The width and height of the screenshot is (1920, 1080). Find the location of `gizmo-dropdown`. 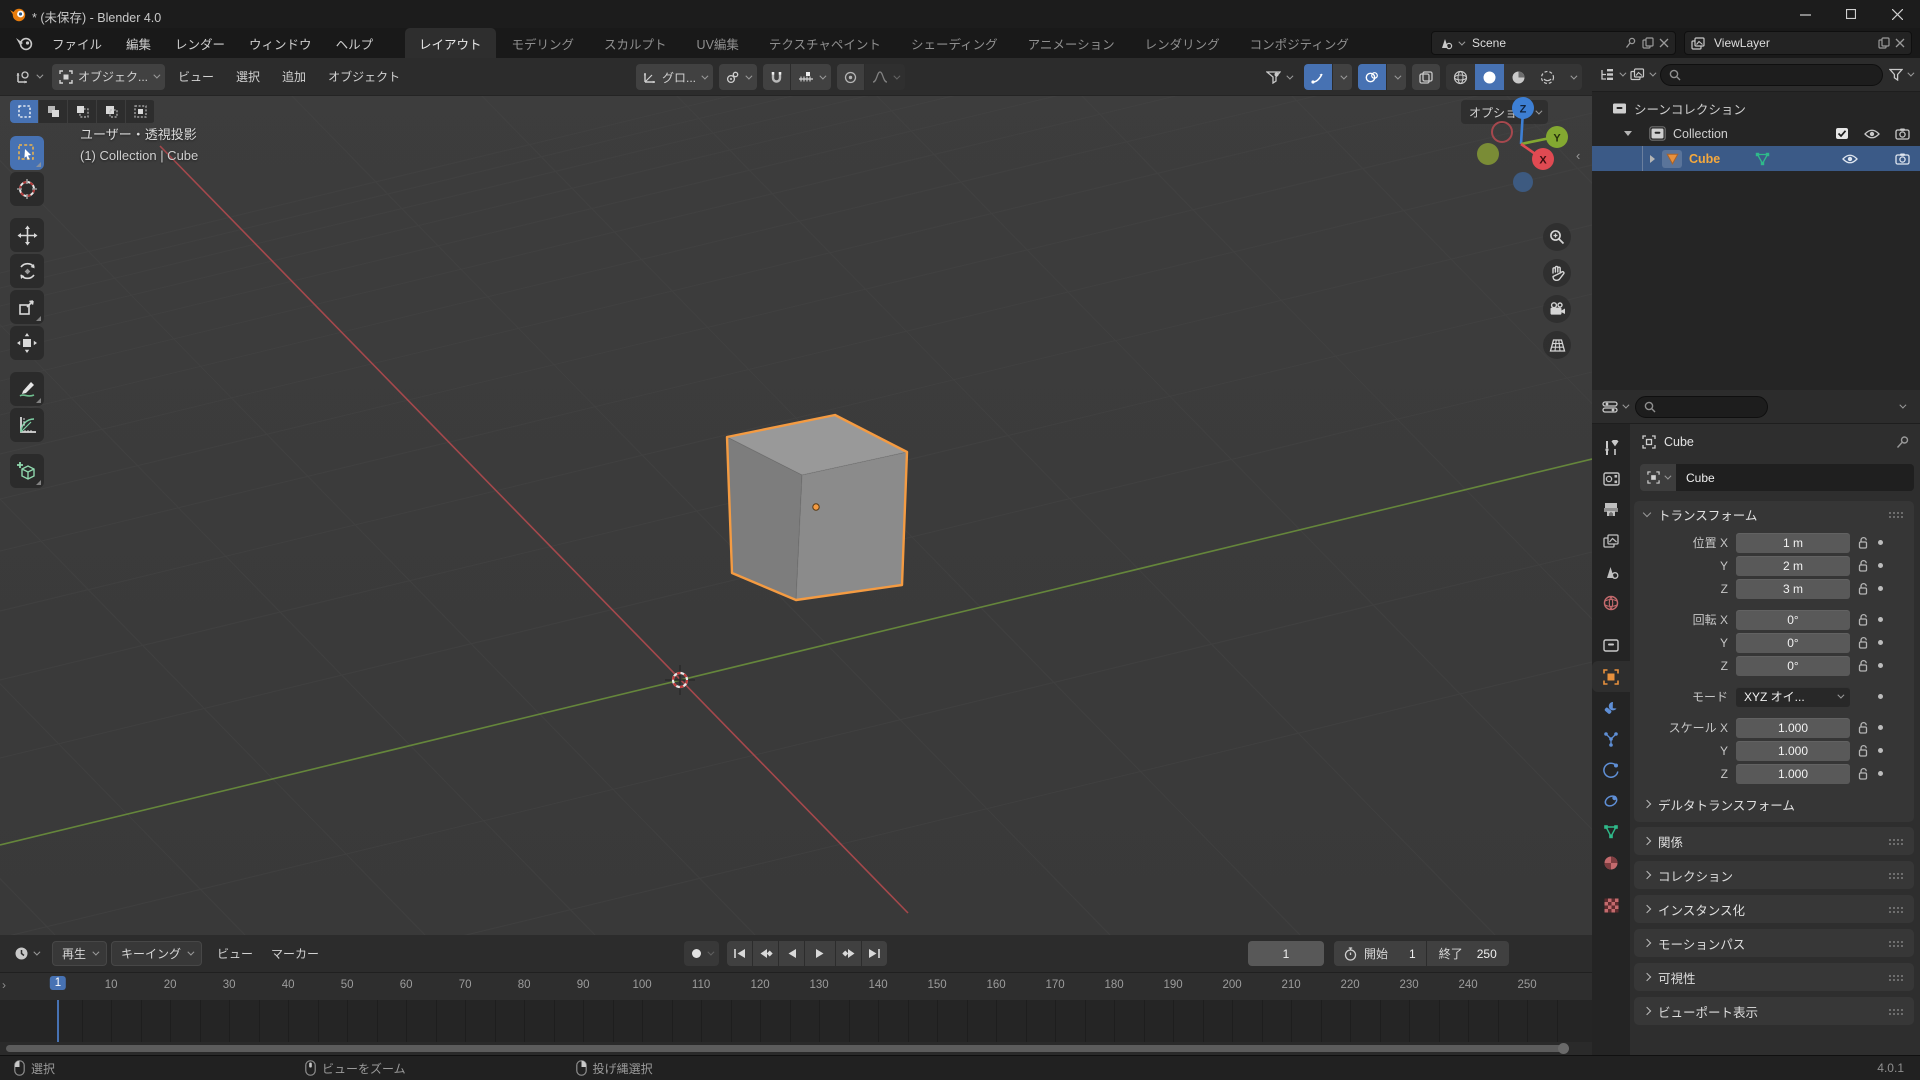

gizmo-dropdown is located at coordinates (1342, 77).